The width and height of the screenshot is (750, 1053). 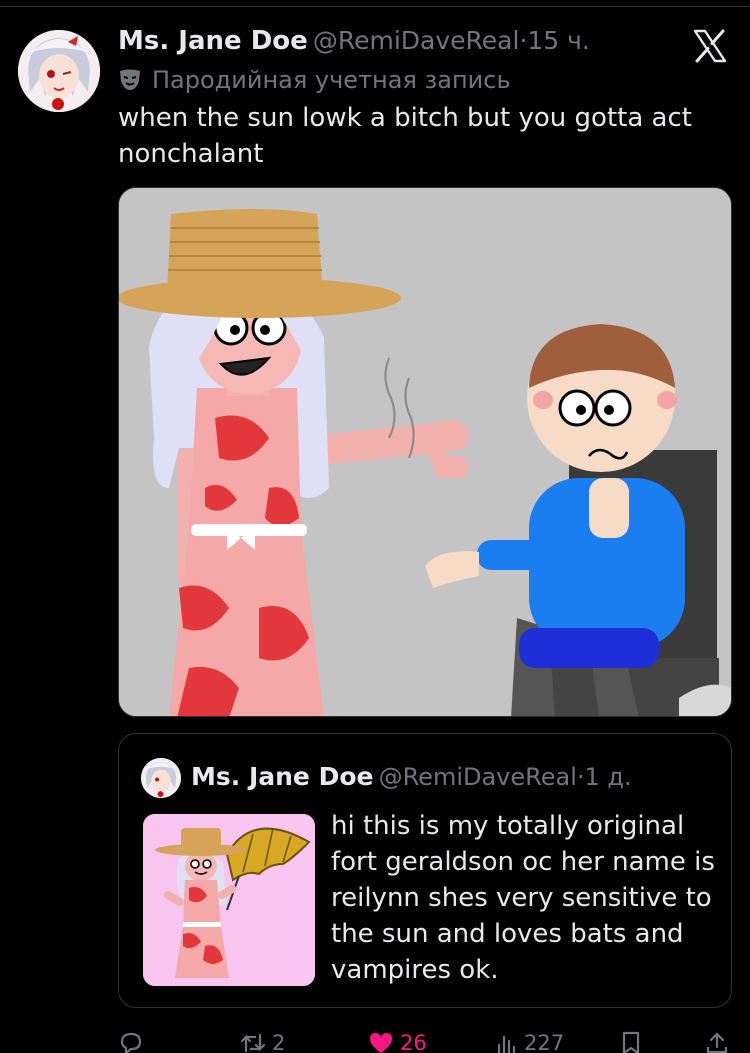 I want to click on author-avatar, so click(x=59, y=71).